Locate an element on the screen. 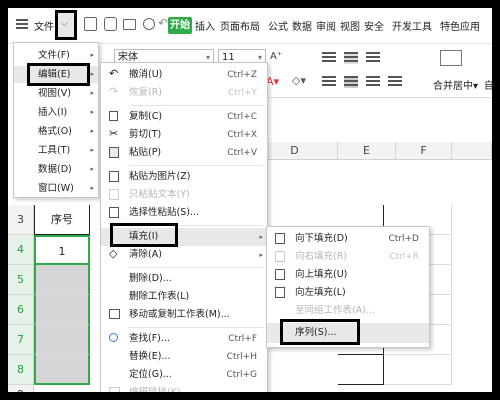  fill-up-icon is located at coordinates (280, 274).